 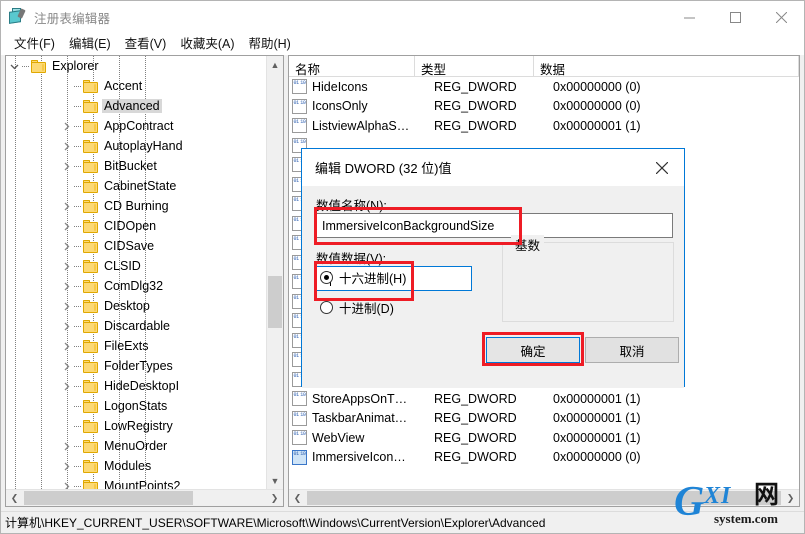 I want to click on radix-legend: 基数, so click(x=528, y=244).